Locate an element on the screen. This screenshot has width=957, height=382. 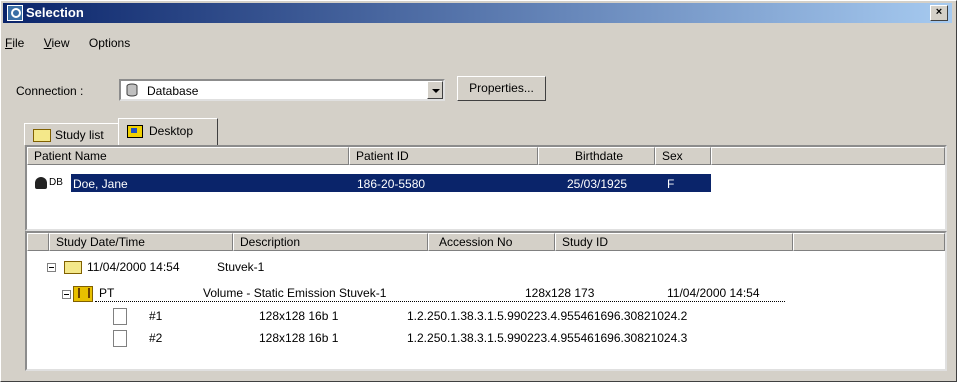
series-dims: 128x128 173 is located at coordinates (560, 293).